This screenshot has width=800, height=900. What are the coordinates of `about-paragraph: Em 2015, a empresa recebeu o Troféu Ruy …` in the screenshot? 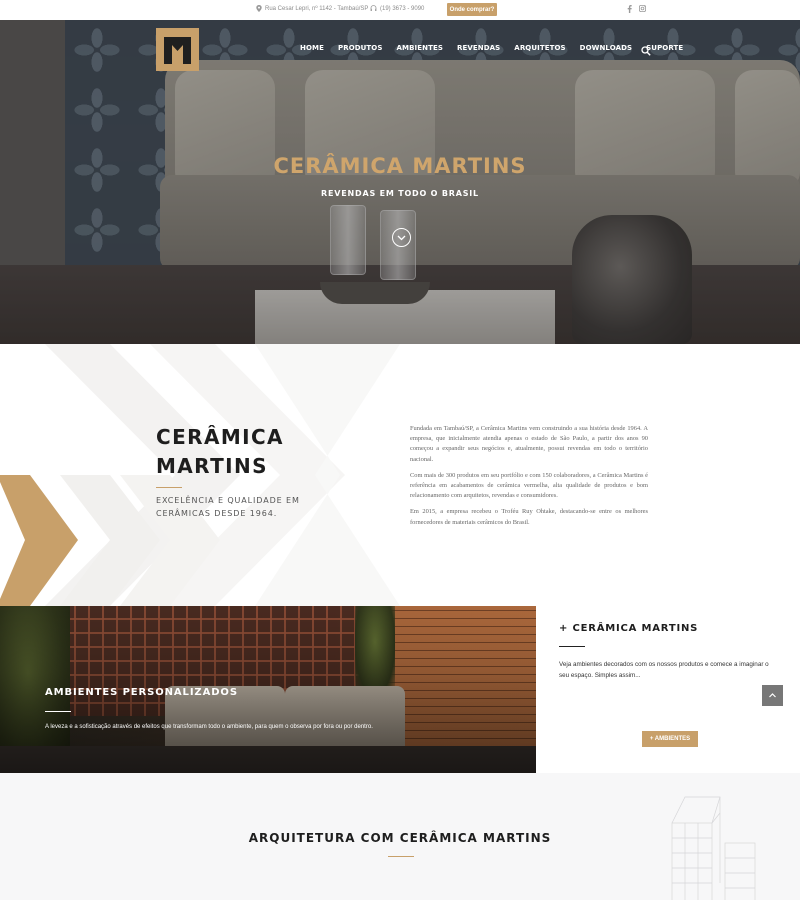 It's located at (529, 517).